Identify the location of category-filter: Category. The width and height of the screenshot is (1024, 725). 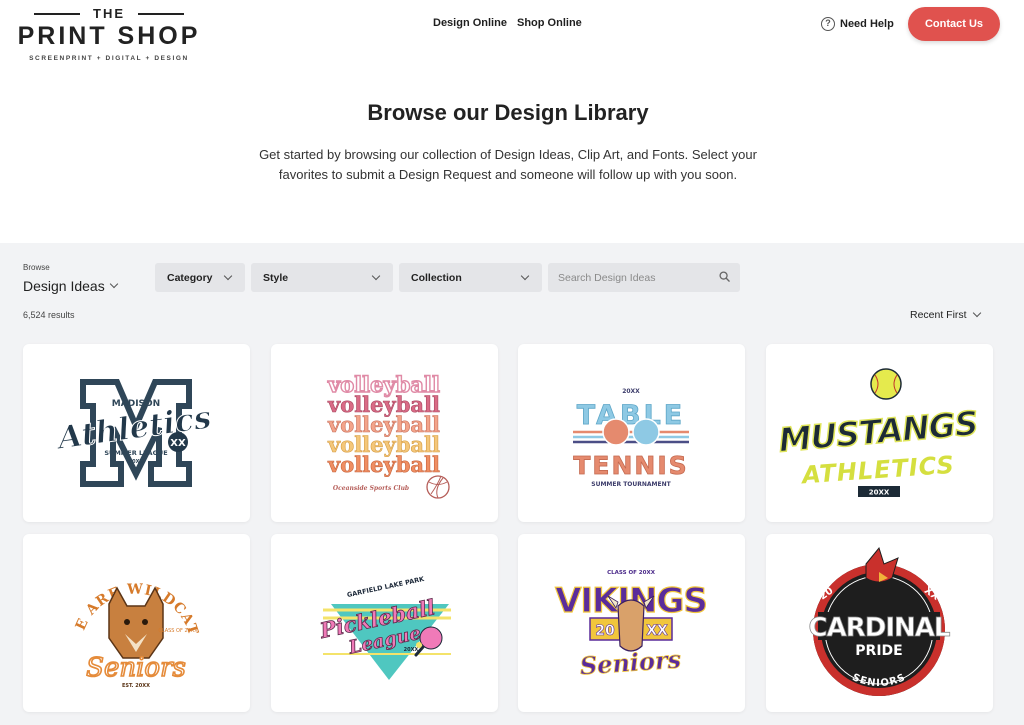
(200, 277).